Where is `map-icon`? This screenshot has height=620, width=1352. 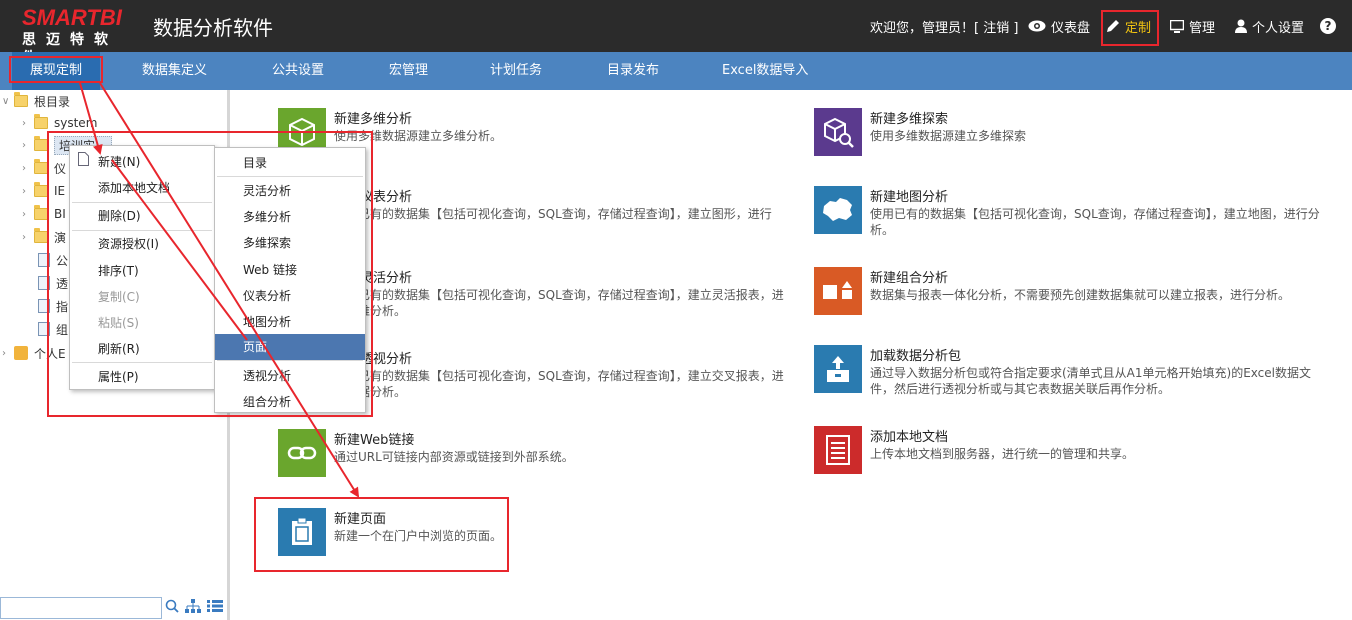 map-icon is located at coordinates (838, 210).